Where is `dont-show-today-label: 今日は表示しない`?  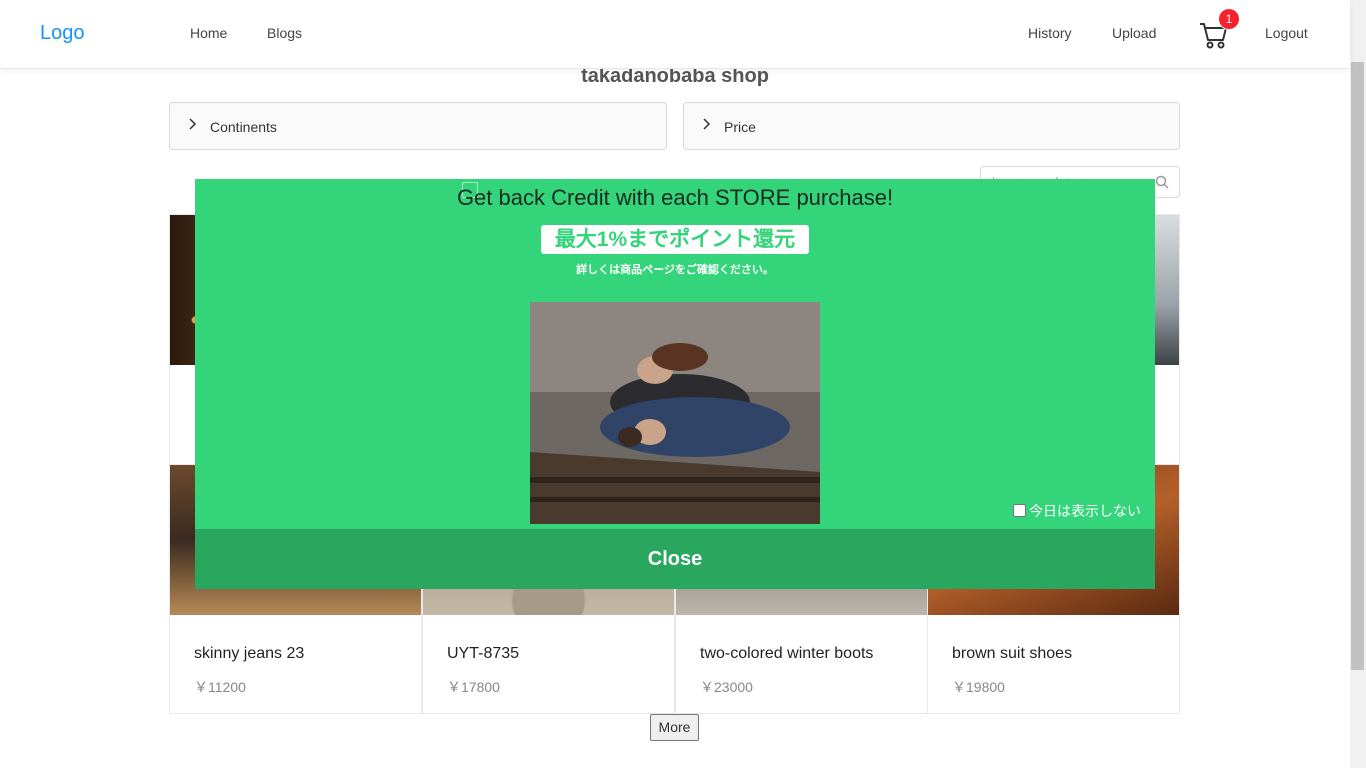 dont-show-today-label: 今日は表示しない is located at coordinates (1085, 511).